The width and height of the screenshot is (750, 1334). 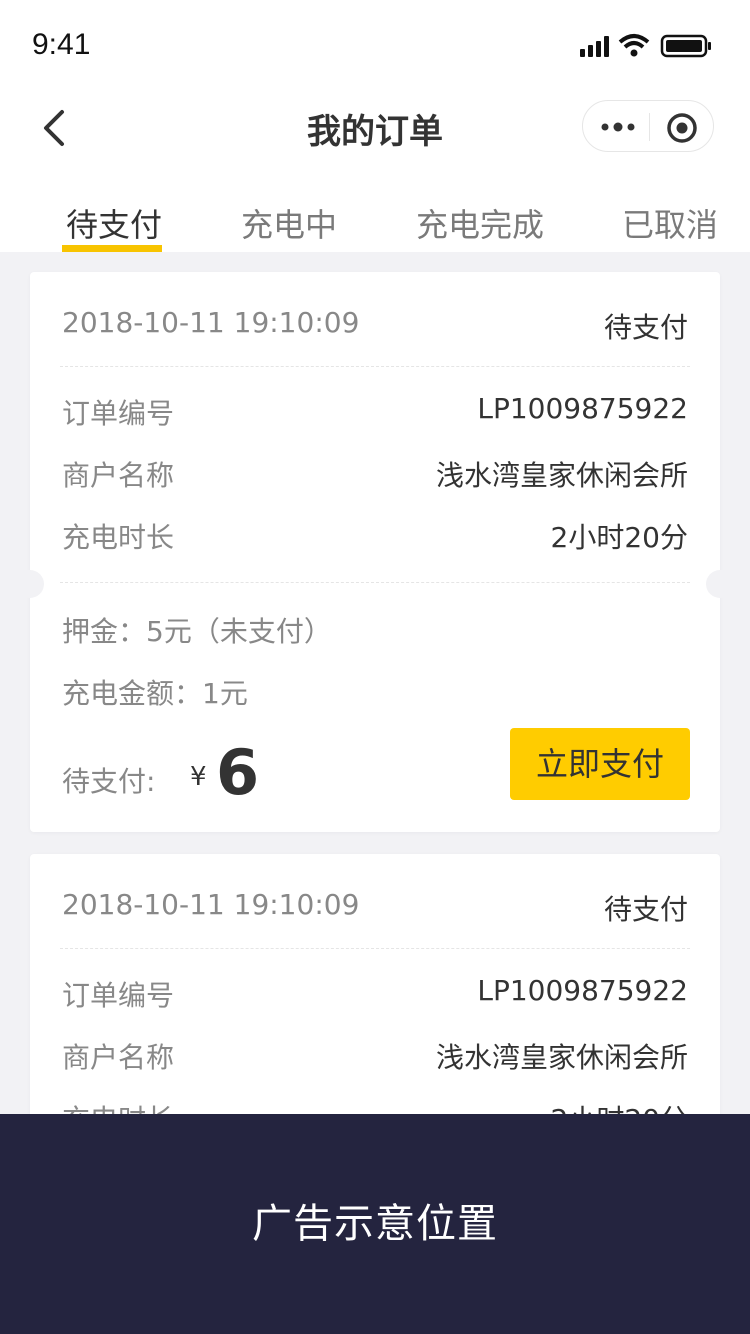 I want to click on duration-value: 2小时20分, so click(x=619, y=537).